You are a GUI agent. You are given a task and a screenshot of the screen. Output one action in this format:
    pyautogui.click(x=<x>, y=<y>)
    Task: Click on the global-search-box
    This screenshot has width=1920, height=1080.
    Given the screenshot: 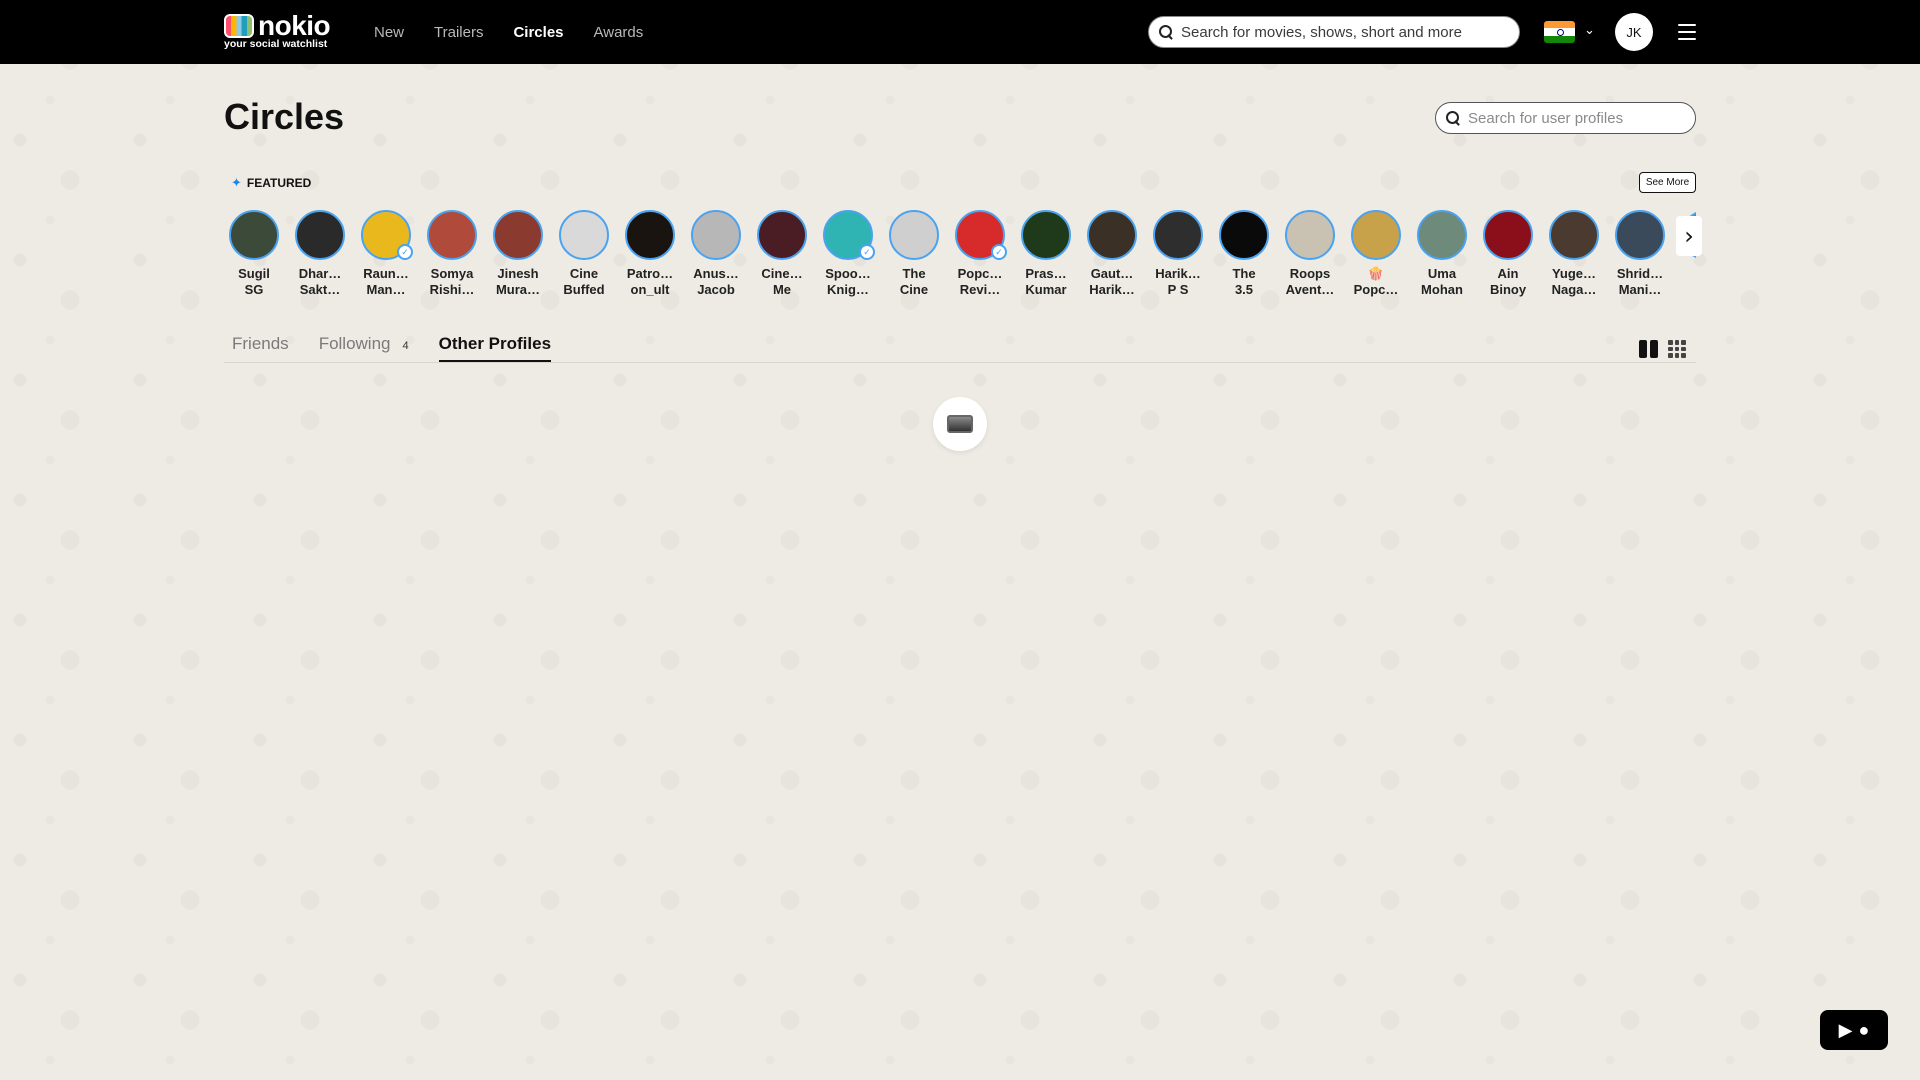 What is the action you would take?
    pyautogui.click(x=1334, y=32)
    